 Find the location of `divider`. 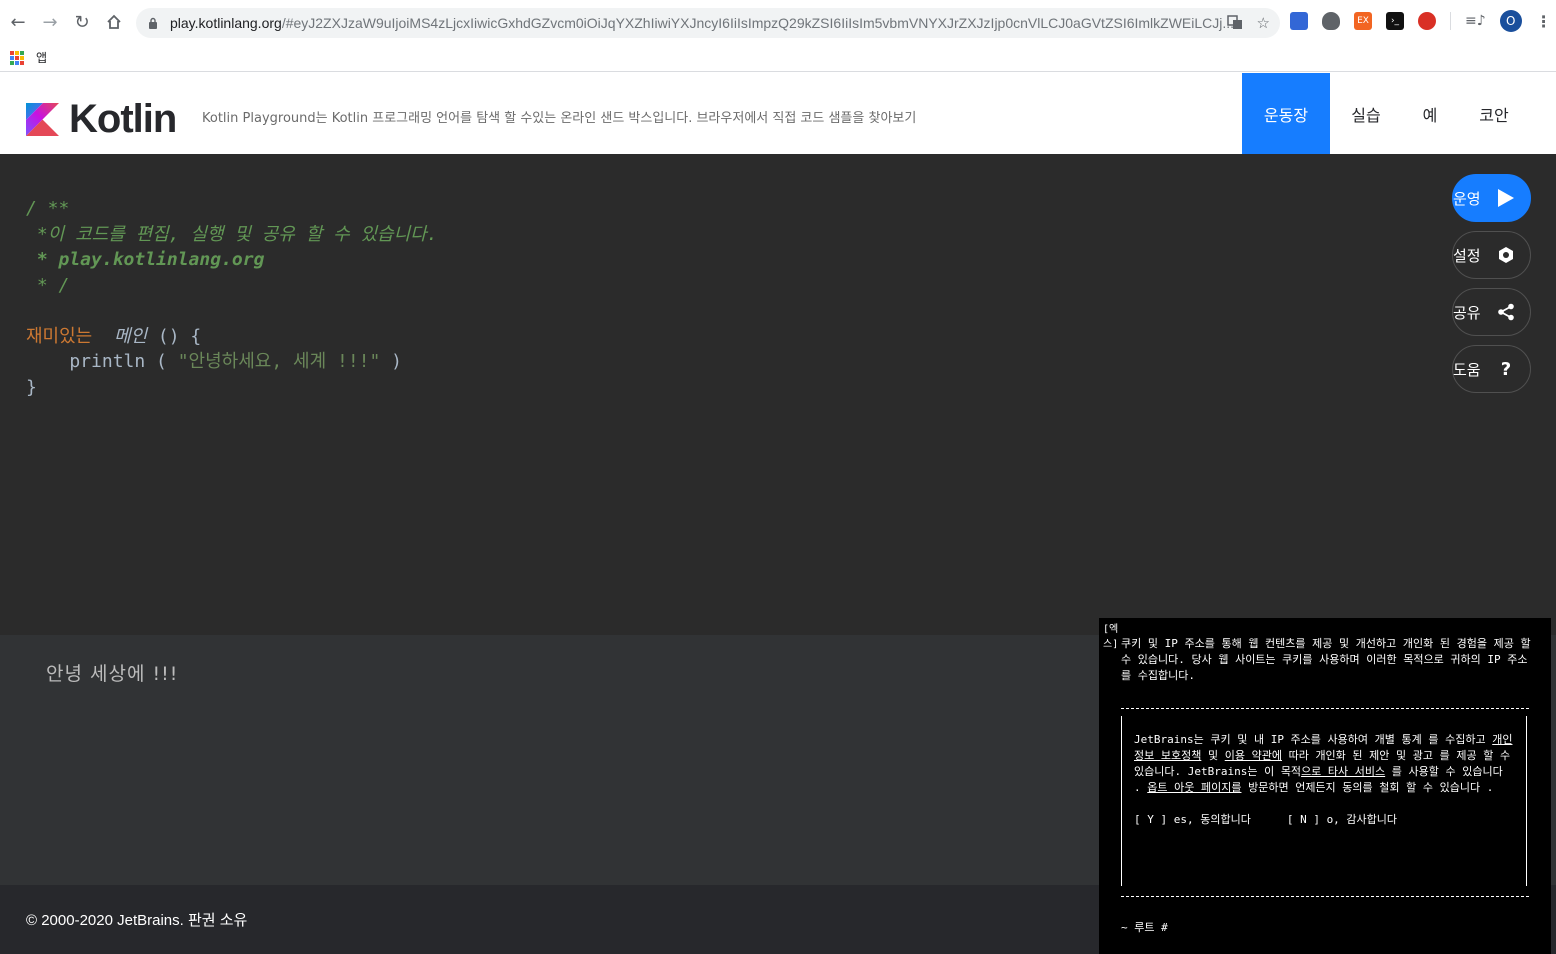

divider is located at coordinates (1450, 21).